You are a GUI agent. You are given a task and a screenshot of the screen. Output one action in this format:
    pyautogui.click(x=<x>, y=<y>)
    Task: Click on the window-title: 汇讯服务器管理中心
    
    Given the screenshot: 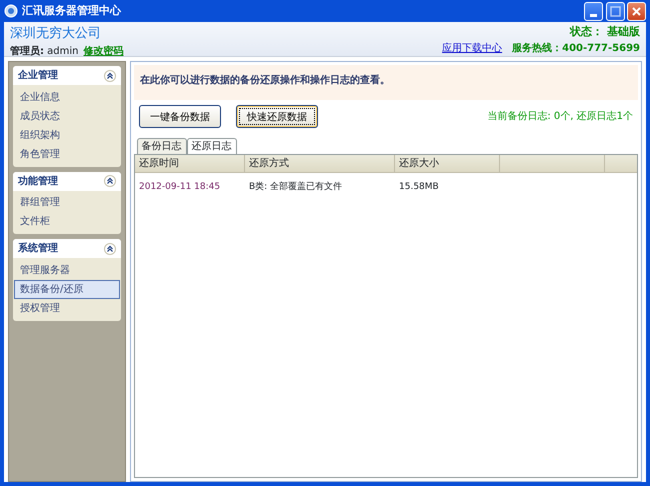 What is the action you would take?
    pyautogui.click(x=71, y=10)
    